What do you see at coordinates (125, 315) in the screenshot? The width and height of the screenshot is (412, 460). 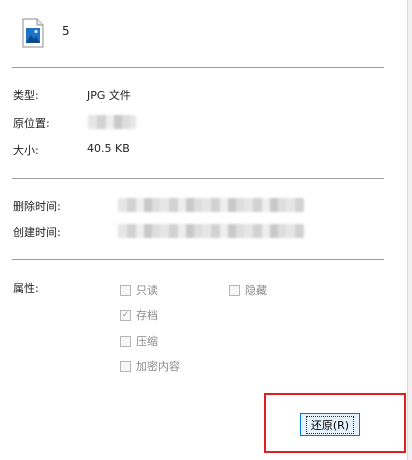 I see `checkmark-icon: ✓` at bounding box center [125, 315].